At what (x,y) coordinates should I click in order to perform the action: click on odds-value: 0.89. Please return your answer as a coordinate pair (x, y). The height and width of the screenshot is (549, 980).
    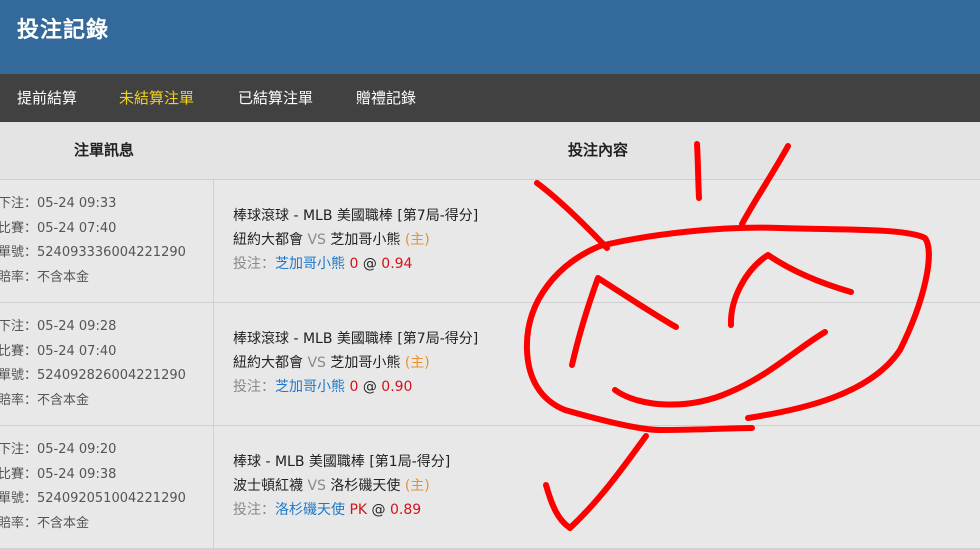
    Looking at the image, I should click on (405, 510).